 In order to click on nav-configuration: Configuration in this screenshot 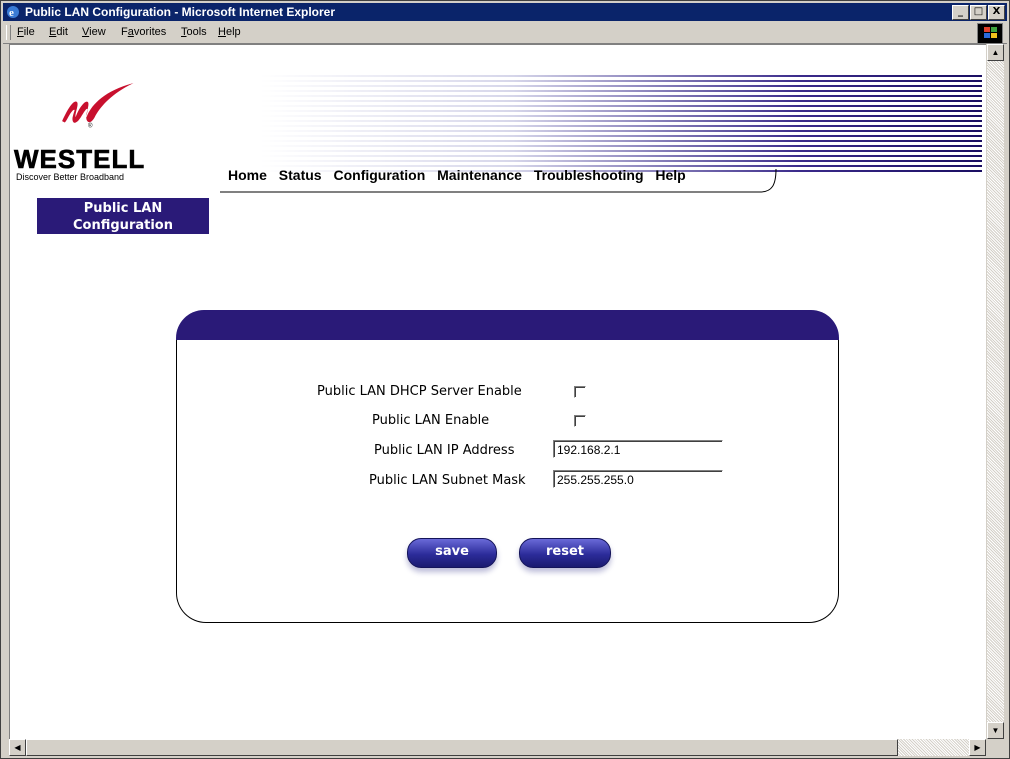, I will do `click(379, 175)`.